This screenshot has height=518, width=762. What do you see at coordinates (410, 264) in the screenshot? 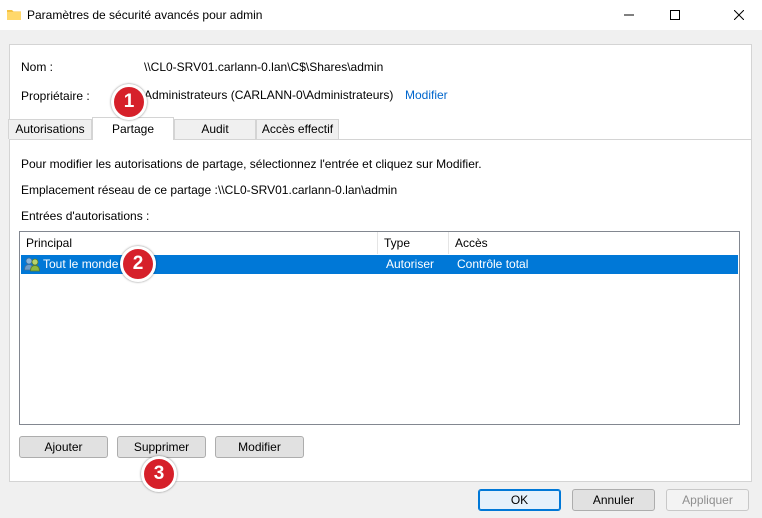
I see `type-cell: Autoriser` at bounding box center [410, 264].